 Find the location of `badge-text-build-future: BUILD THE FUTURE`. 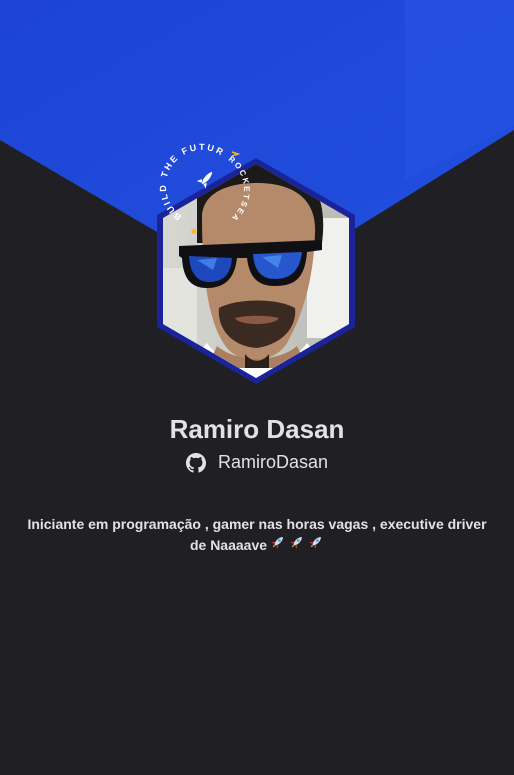

badge-text-build-future: BUILD THE FUTURE is located at coordinates (186, 174).